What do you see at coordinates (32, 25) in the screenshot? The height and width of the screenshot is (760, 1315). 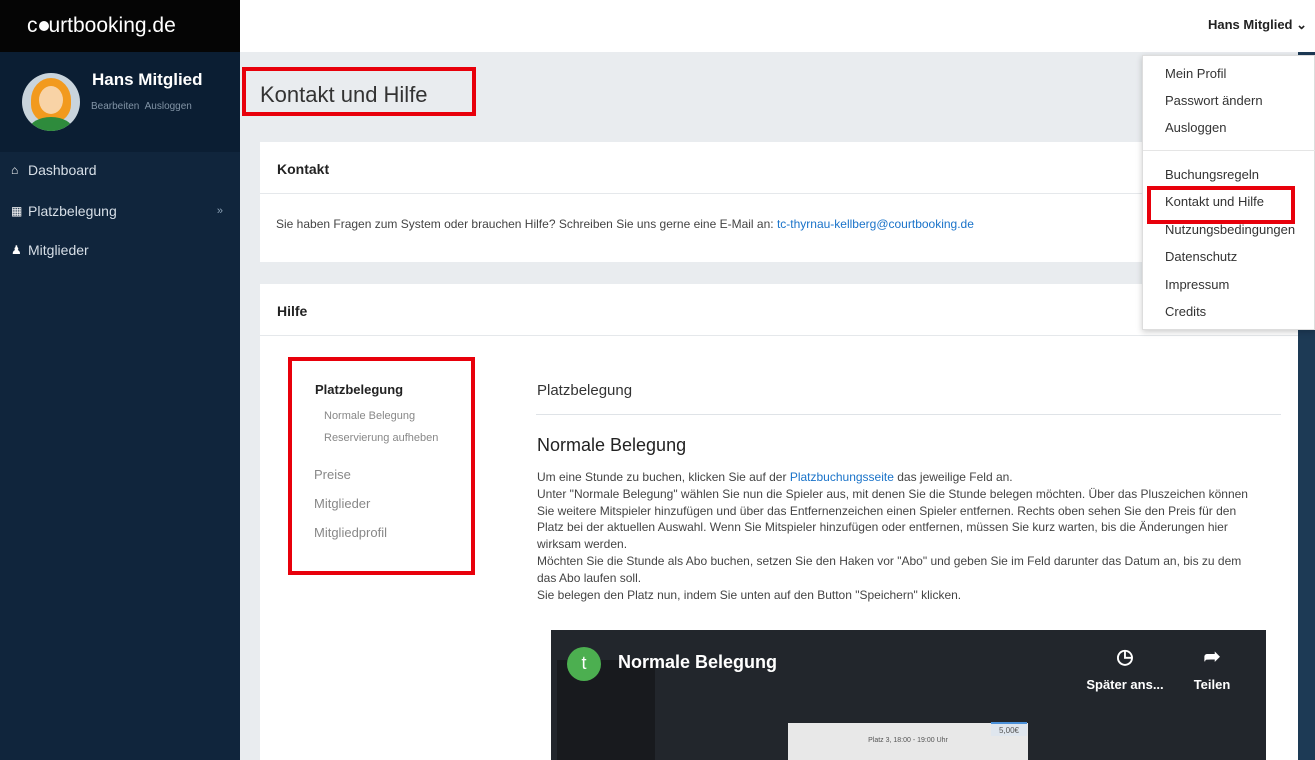 I see `brand-prefix: c` at bounding box center [32, 25].